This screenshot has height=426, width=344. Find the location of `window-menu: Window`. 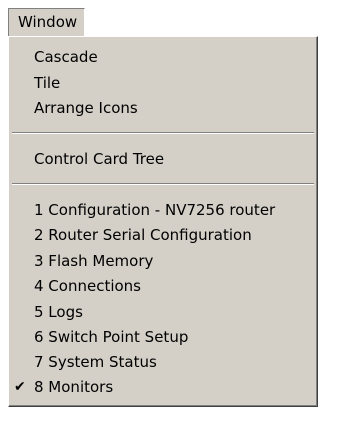

window-menu: Window is located at coordinates (46, 22).